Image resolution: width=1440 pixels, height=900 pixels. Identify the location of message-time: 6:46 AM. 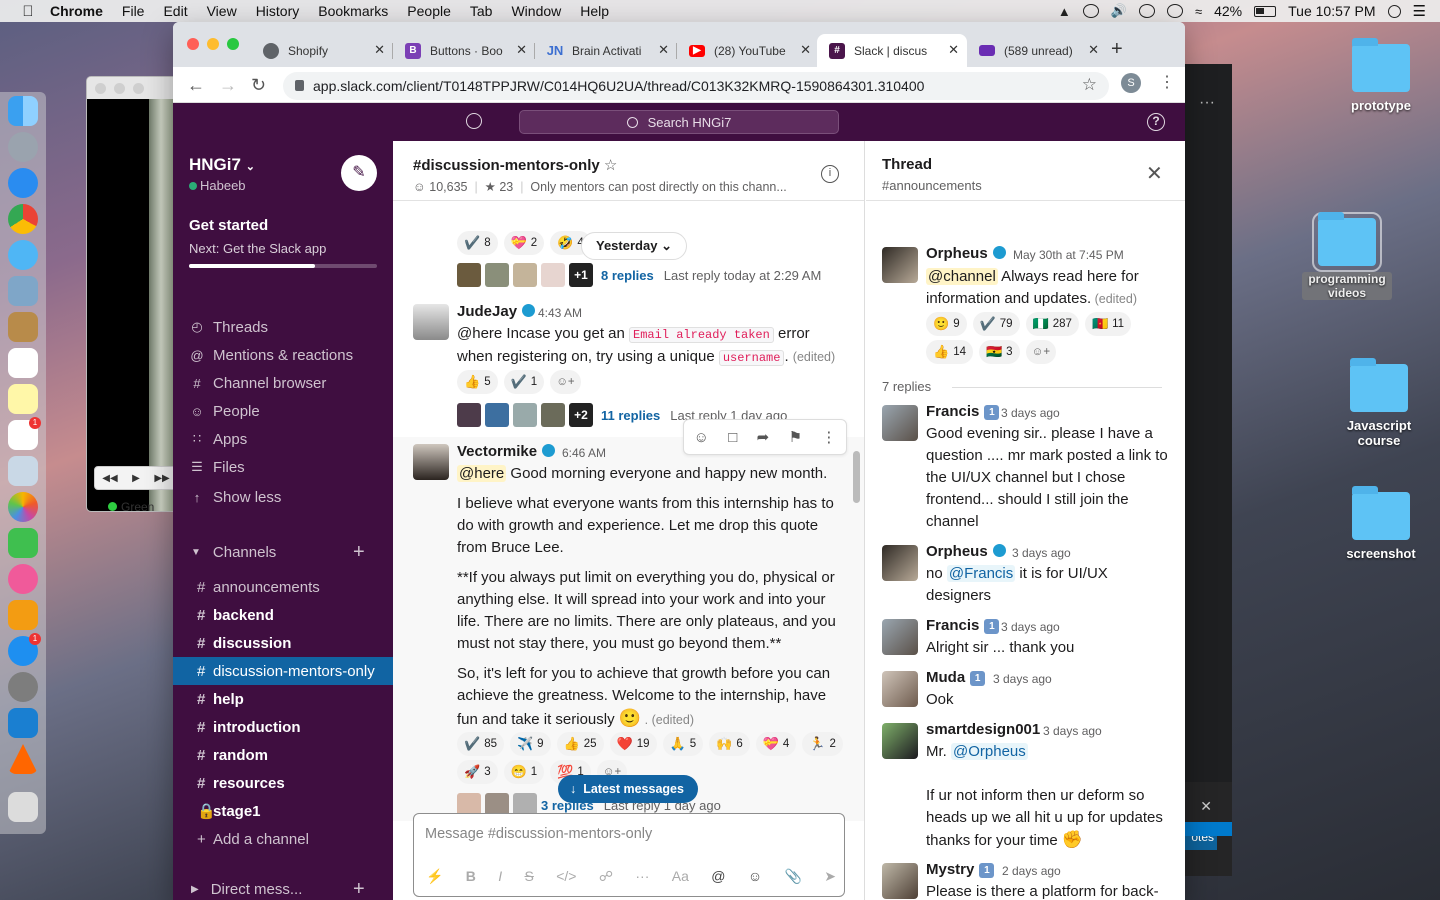
(584, 453).